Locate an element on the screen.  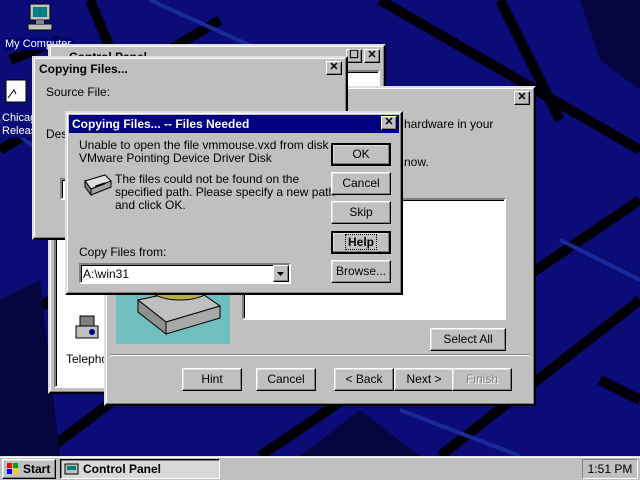
telephony-icon is located at coordinates (88, 327).